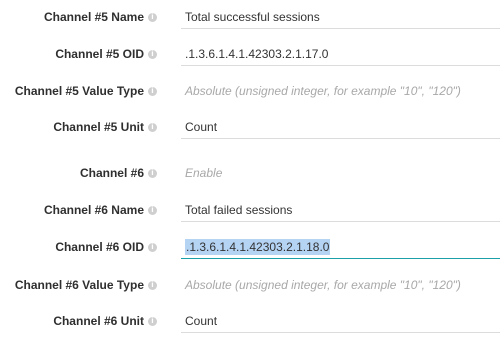 Image resolution: width=500 pixels, height=359 pixels. What do you see at coordinates (340, 54) in the screenshot?
I see `channel-5-oid-input: .1.3.6.1.4.1.42303.2.1.17.0` at bounding box center [340, 54].